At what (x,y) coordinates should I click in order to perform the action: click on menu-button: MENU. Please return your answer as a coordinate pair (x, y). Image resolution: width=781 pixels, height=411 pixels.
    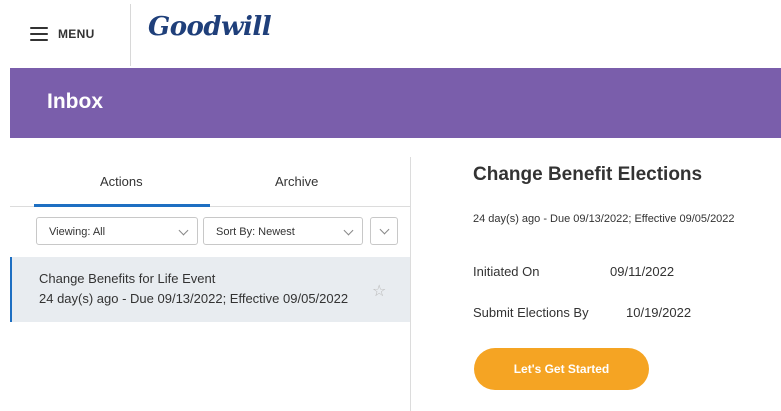
    Looking at the image, I should click on (62, 34).